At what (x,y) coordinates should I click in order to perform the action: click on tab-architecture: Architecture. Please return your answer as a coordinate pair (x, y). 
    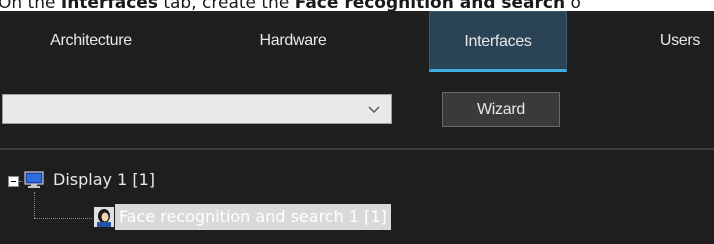
    Looking at the image, I should click on (91, 41).